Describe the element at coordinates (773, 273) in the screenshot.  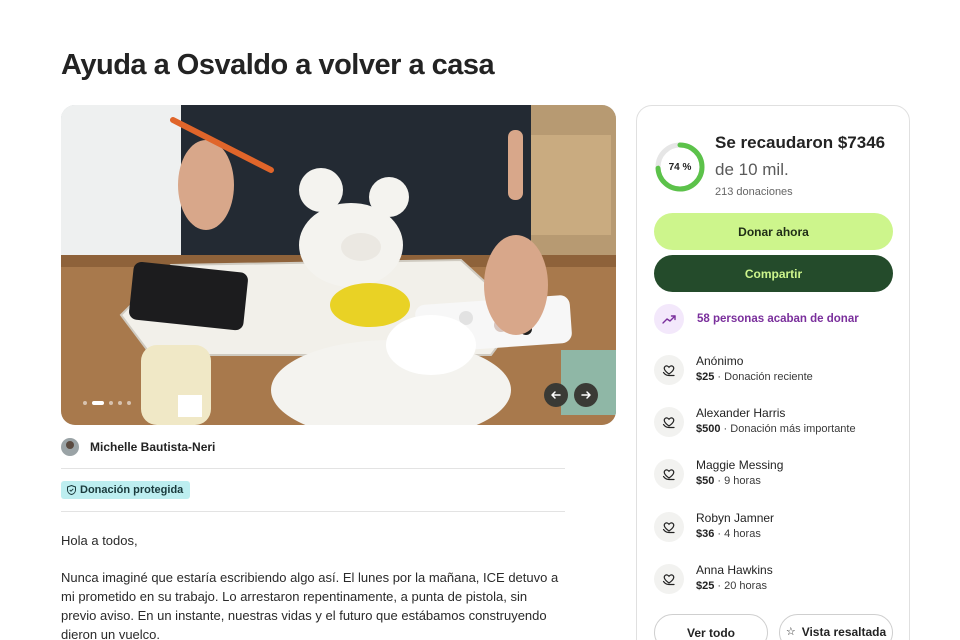
I see `share-button: Compartir` at that location.